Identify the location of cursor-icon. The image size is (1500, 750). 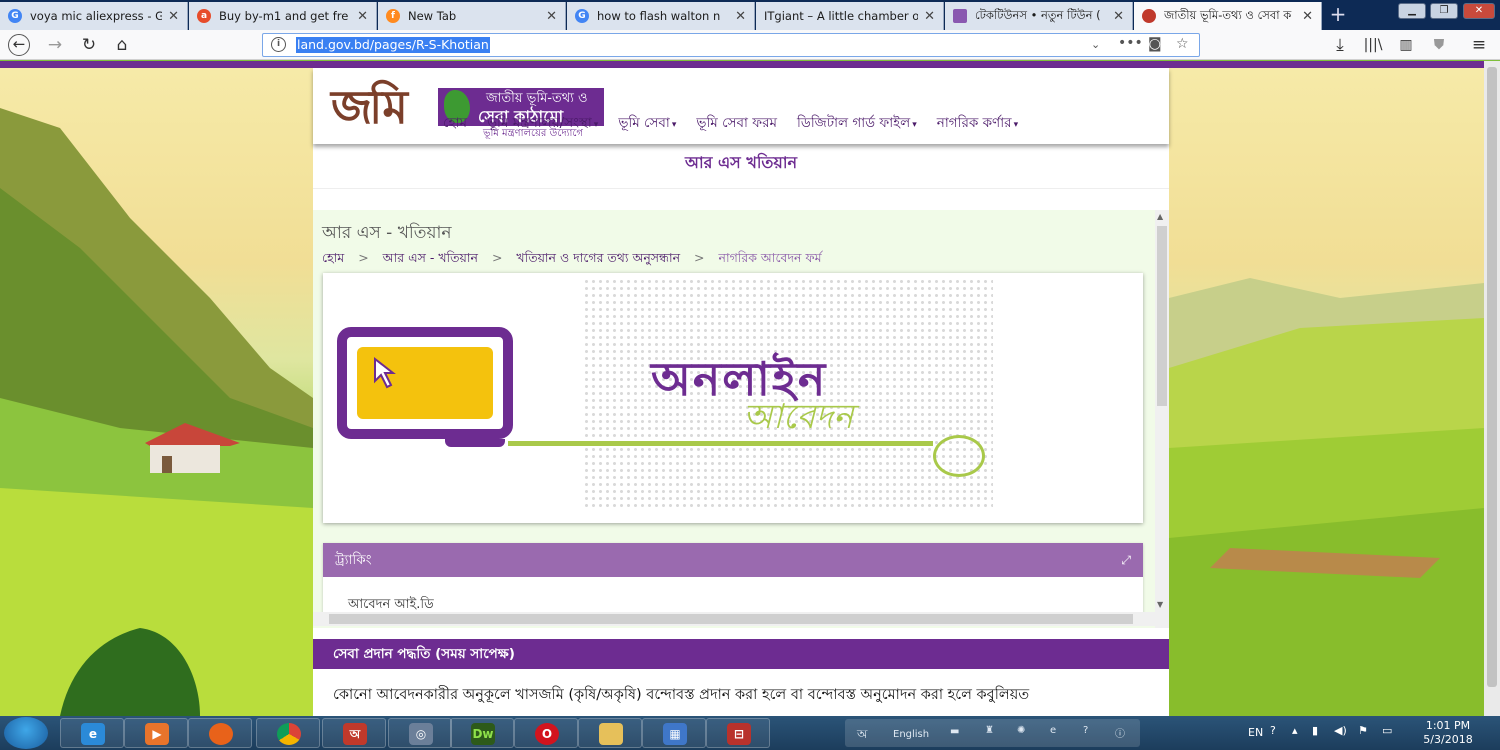
(385, 372).